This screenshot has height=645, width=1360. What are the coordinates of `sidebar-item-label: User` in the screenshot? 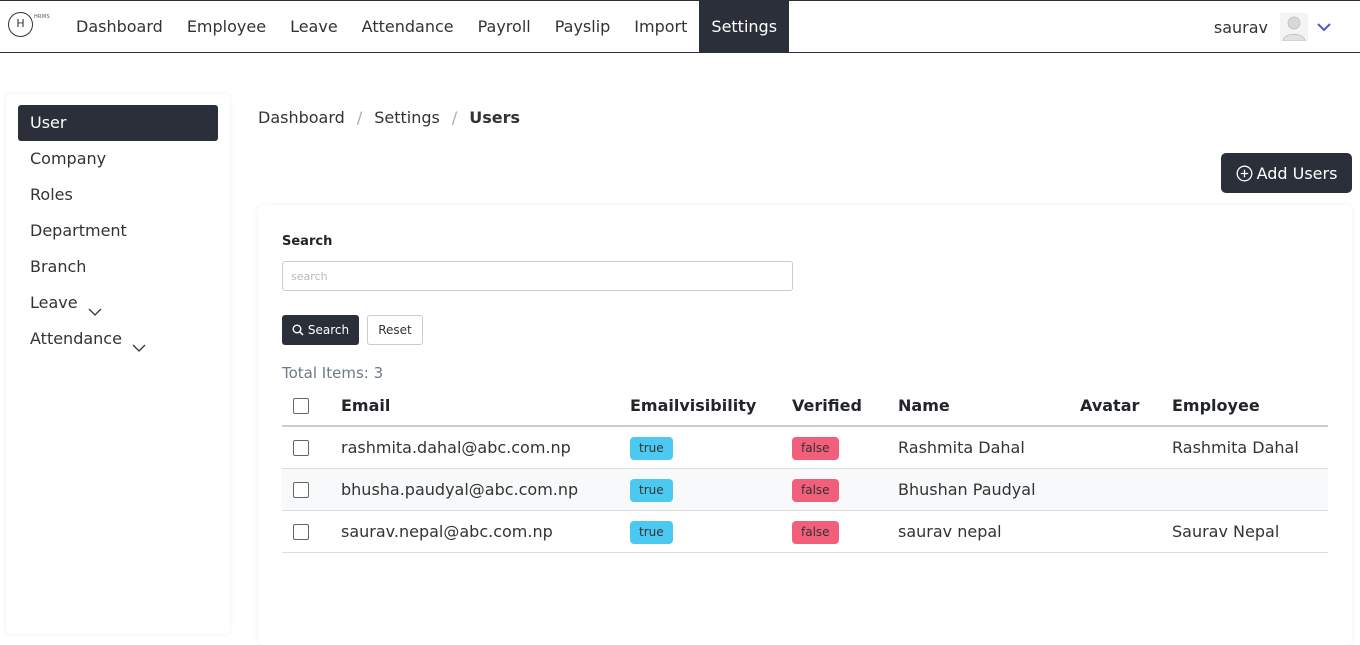 It's located at (48, 122).